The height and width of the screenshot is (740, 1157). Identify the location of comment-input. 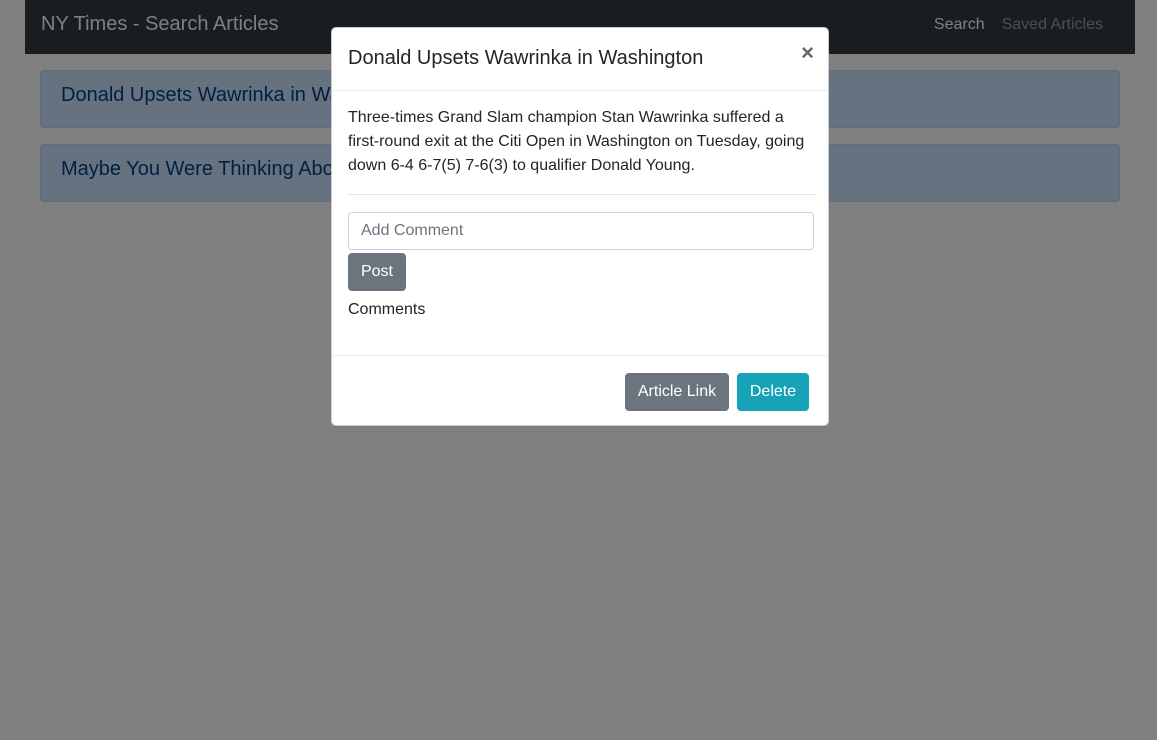
(581, 231).